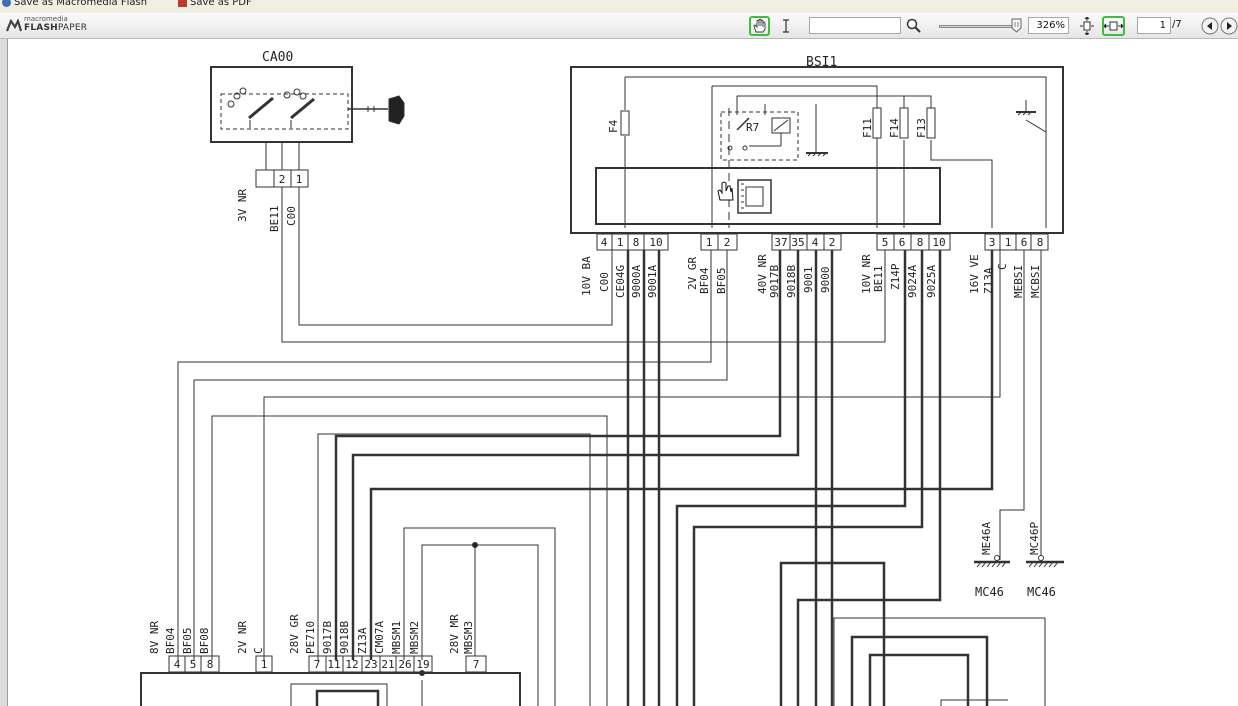 The height and width of the screenshot is (706, 1238). What do you see at coordinates (1034, 538) in the screenshot?
I see `ground-wire-label: MC46P` at bounding box center [1034, 538].